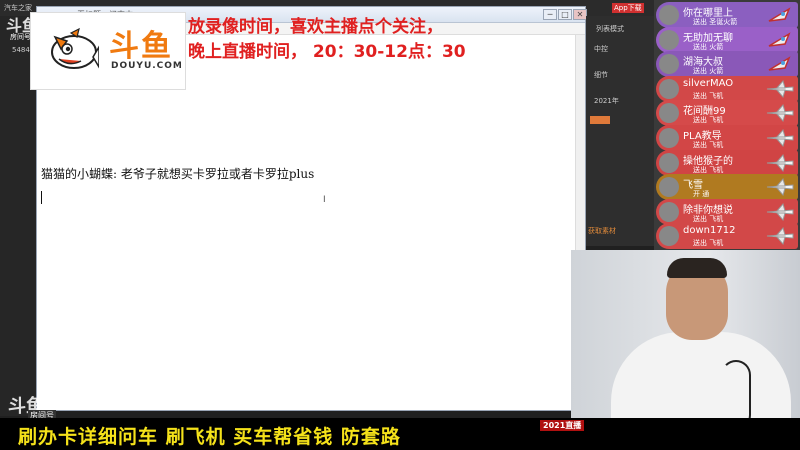 This screenshot has height=450, width=800. Describe the element at coordinates (701, 194) in the screenshot. I see `gift-description: 开 通` at that location.